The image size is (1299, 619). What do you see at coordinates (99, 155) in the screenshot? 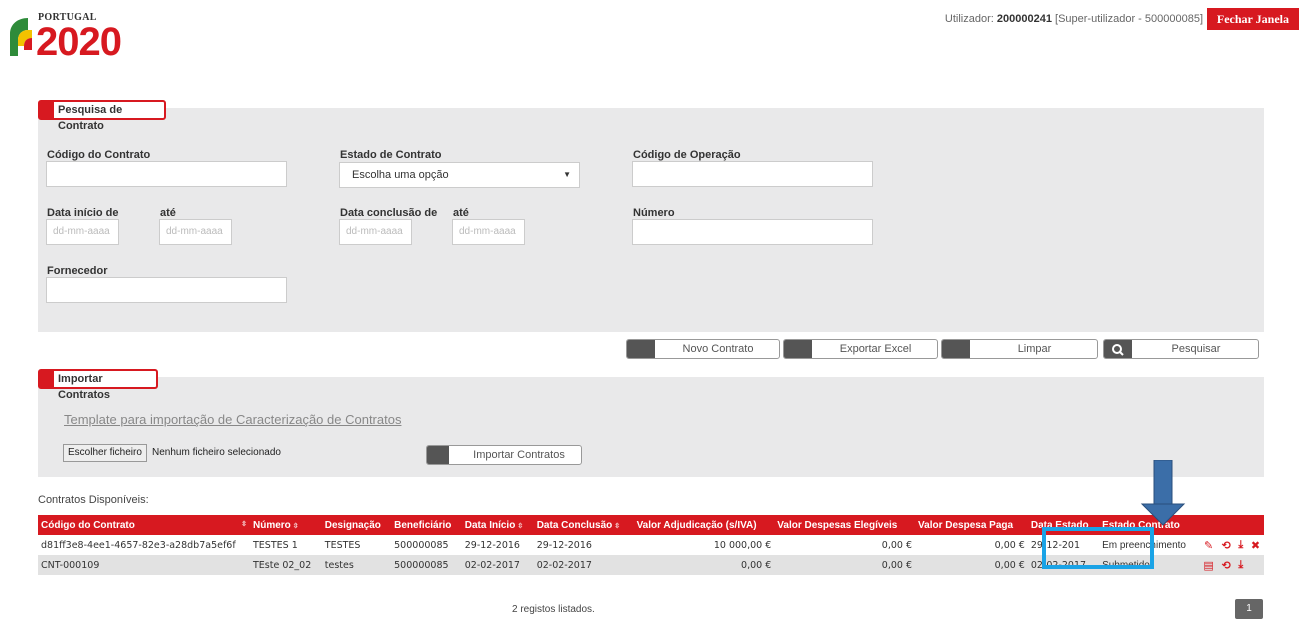
I see `contract-code-label: Código do Contrato` at bounding box center [99, 155].